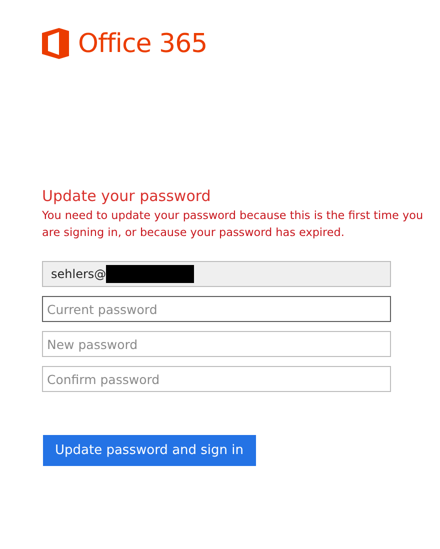 The width and height of the screenshot is (440, 549). I want to click on password-field: Current password, so click(216, 309).